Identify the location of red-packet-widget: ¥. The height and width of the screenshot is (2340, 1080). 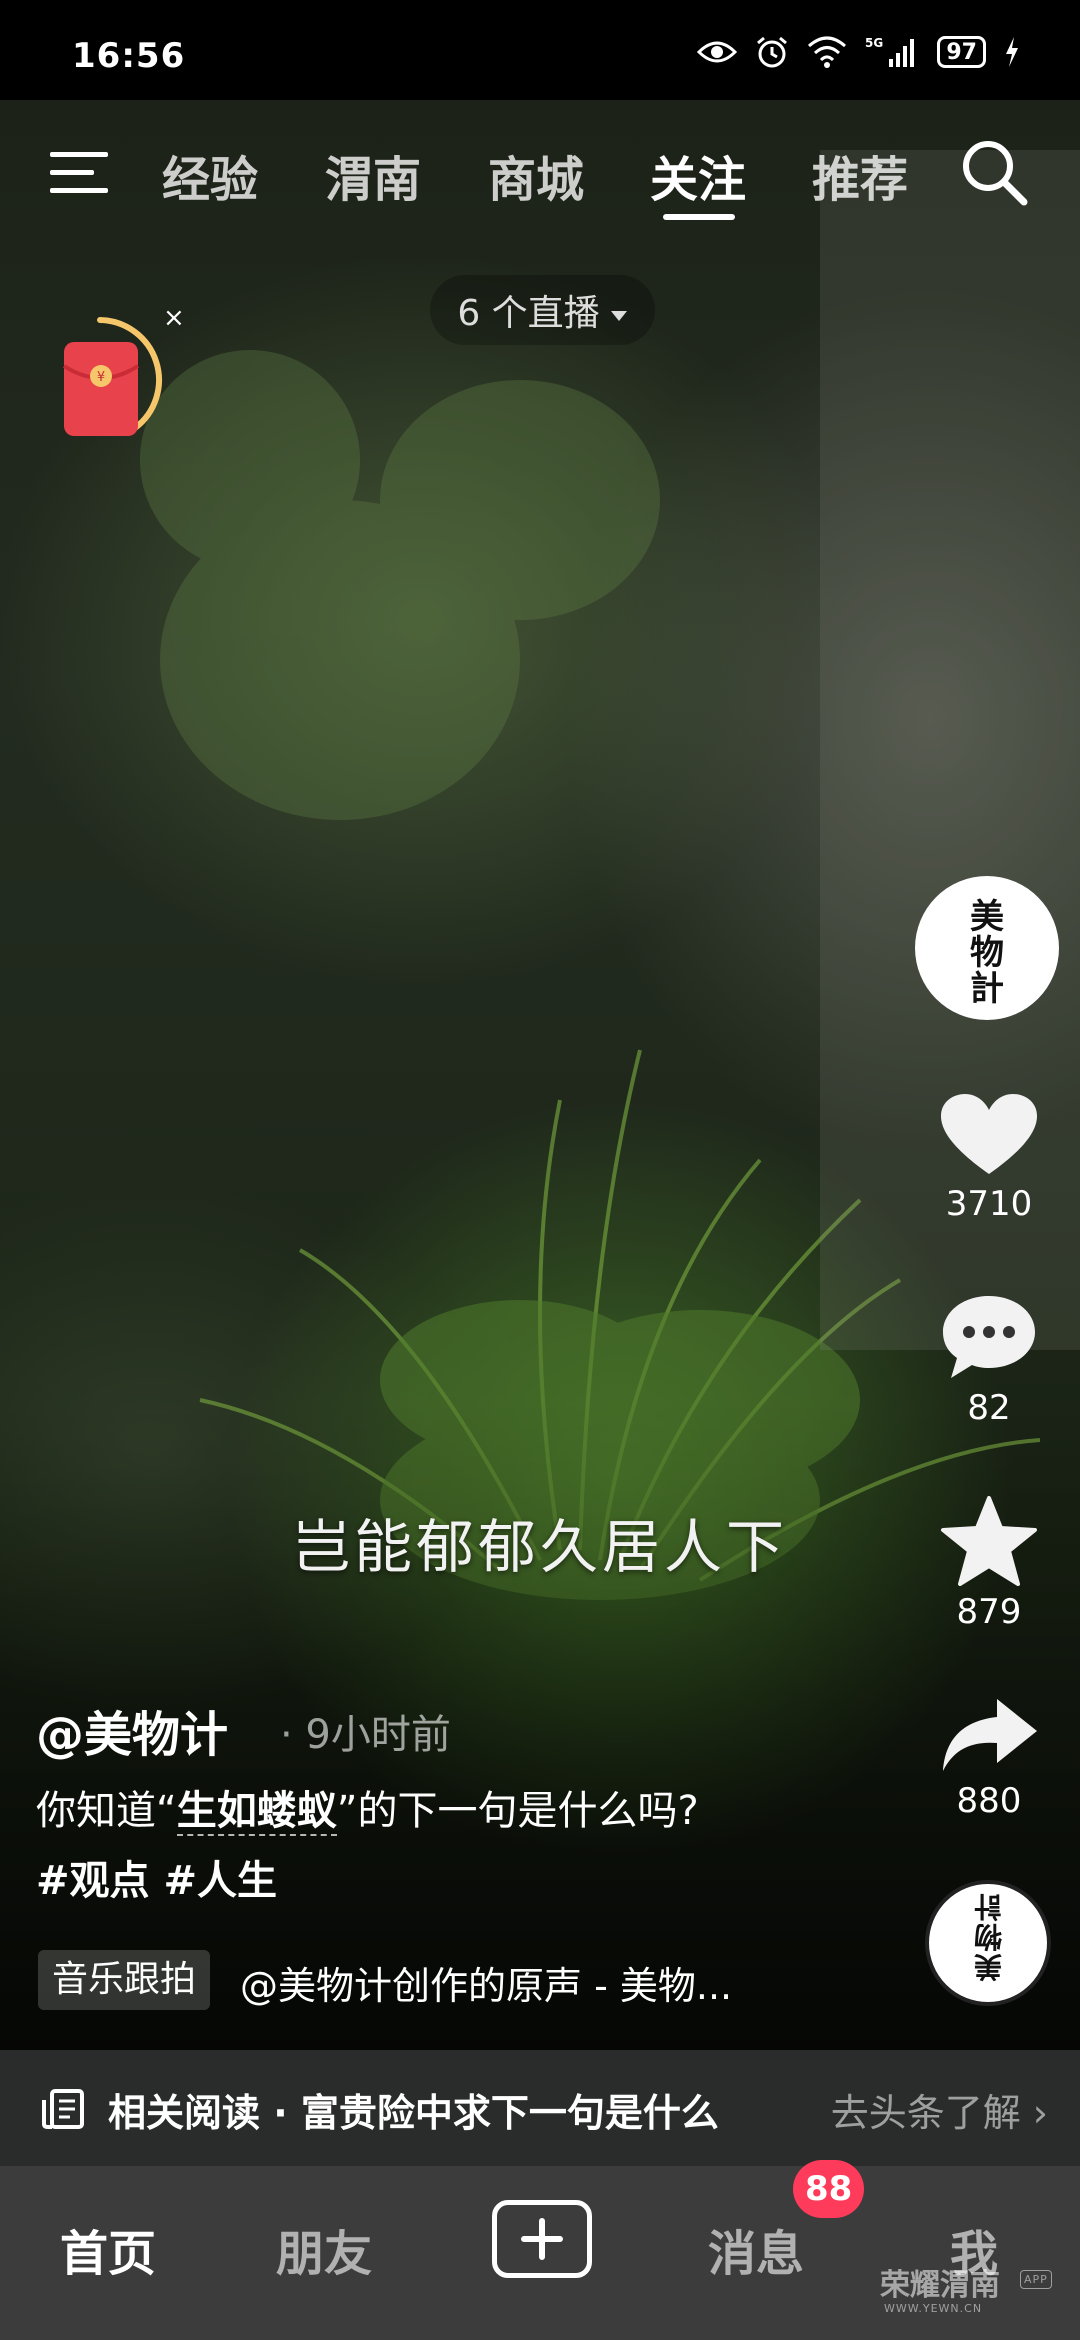
(110, 380).